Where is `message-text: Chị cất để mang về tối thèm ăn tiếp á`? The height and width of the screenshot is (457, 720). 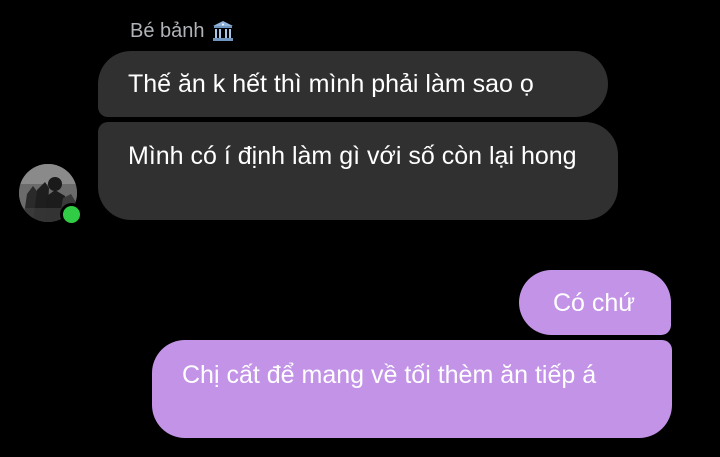
message-text: Chị cất để mang về tối thèm ăn tiếp á is located at coordinates (389, 375).